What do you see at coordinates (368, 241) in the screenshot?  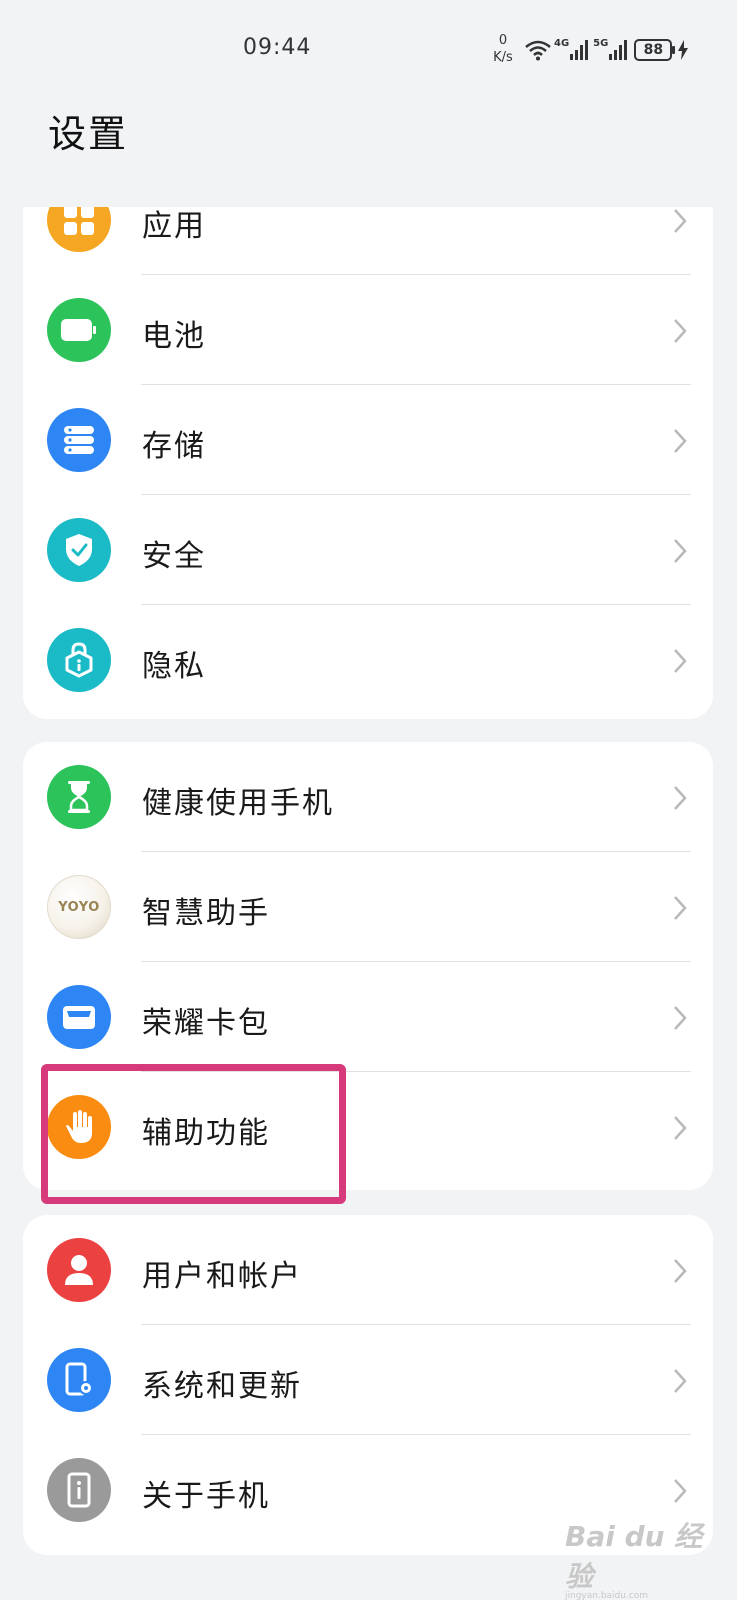 I see `settings-item-apps: 应用` at bounding box center [368, 241].